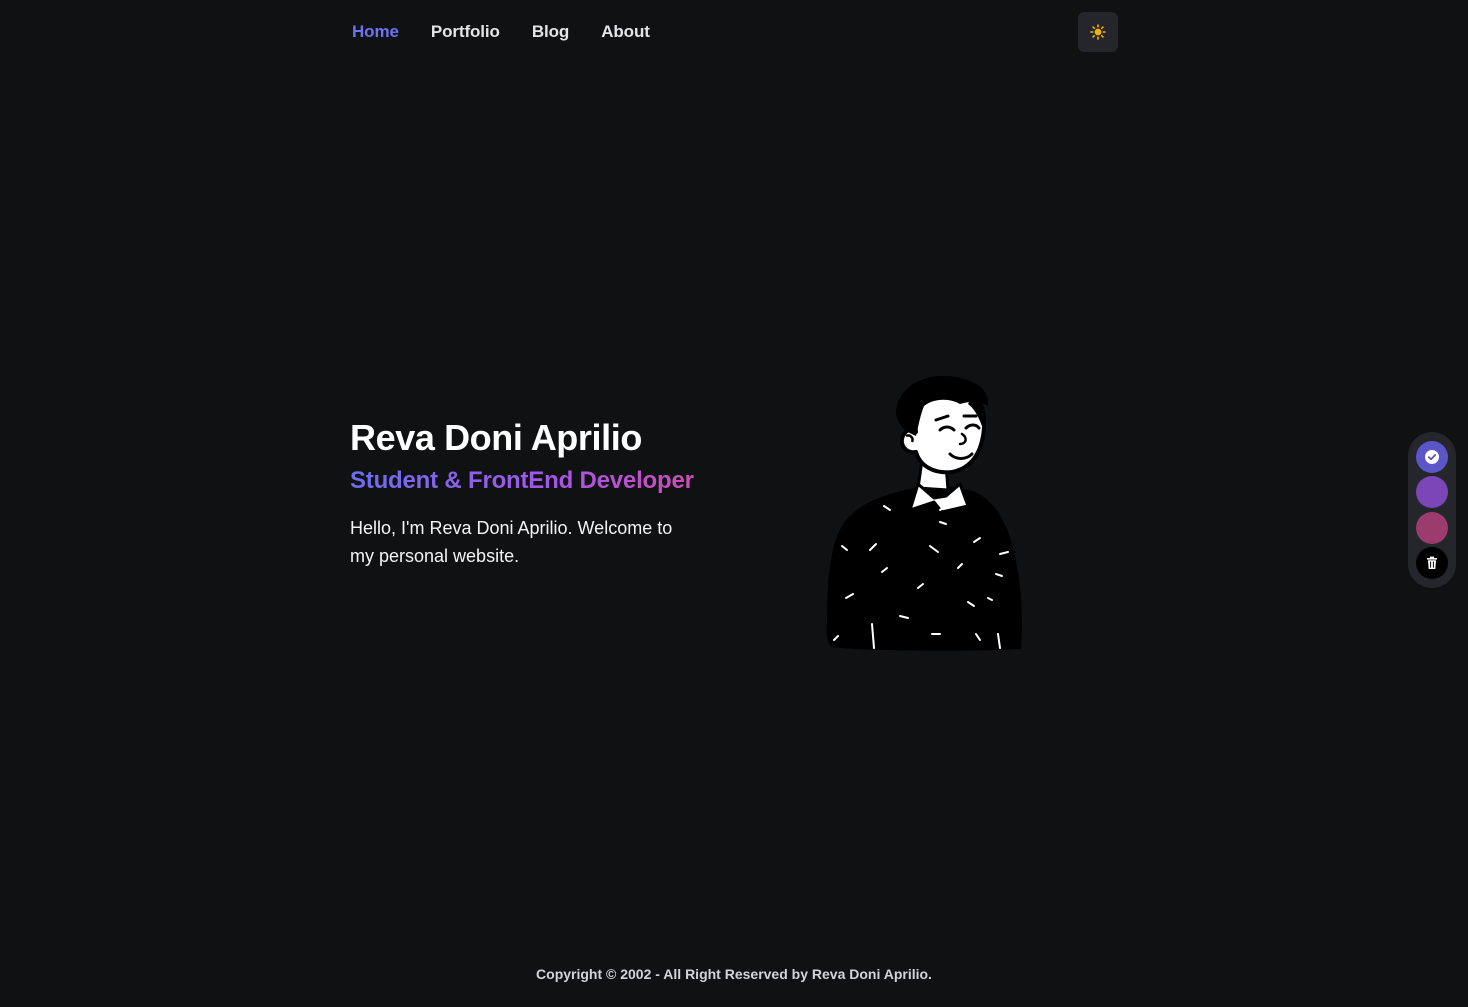 This screenshot has width=1468, height=1007. I want to click on hero-role: Student & FrontEnd Developer, so click(540, 481).